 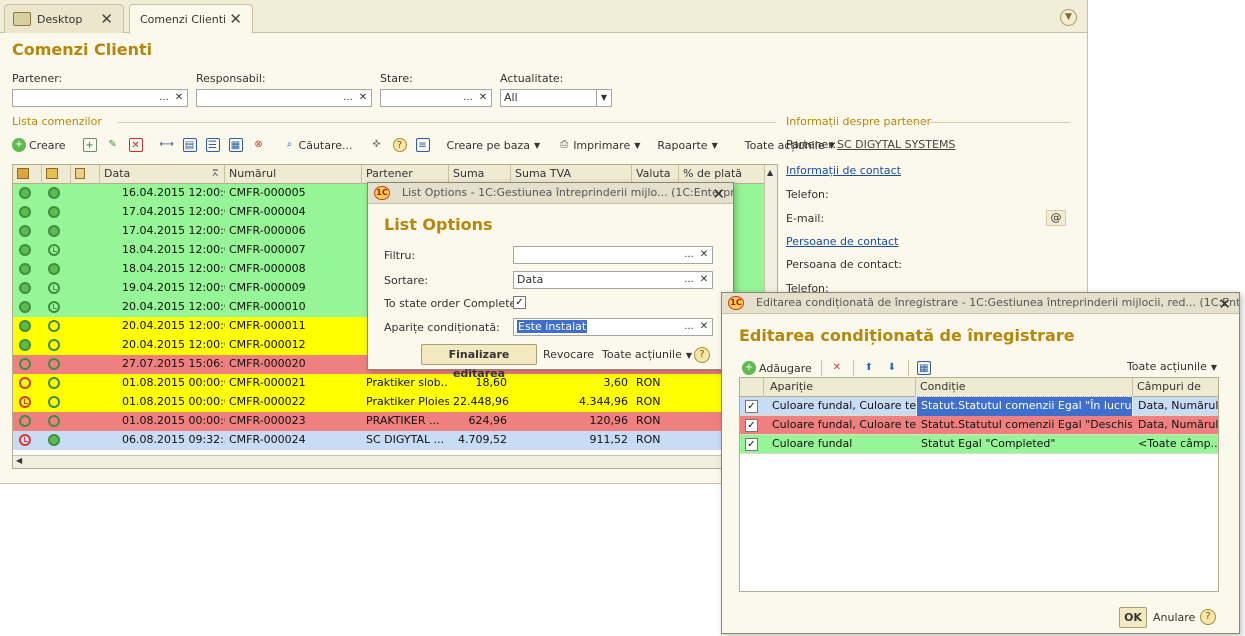 I want to click on move-up-button: ⬆, so click(x=869, y=368).